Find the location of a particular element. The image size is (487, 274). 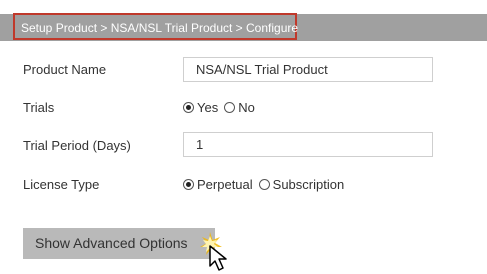

license-perpetual-radio is located at coordinates (188, 184).